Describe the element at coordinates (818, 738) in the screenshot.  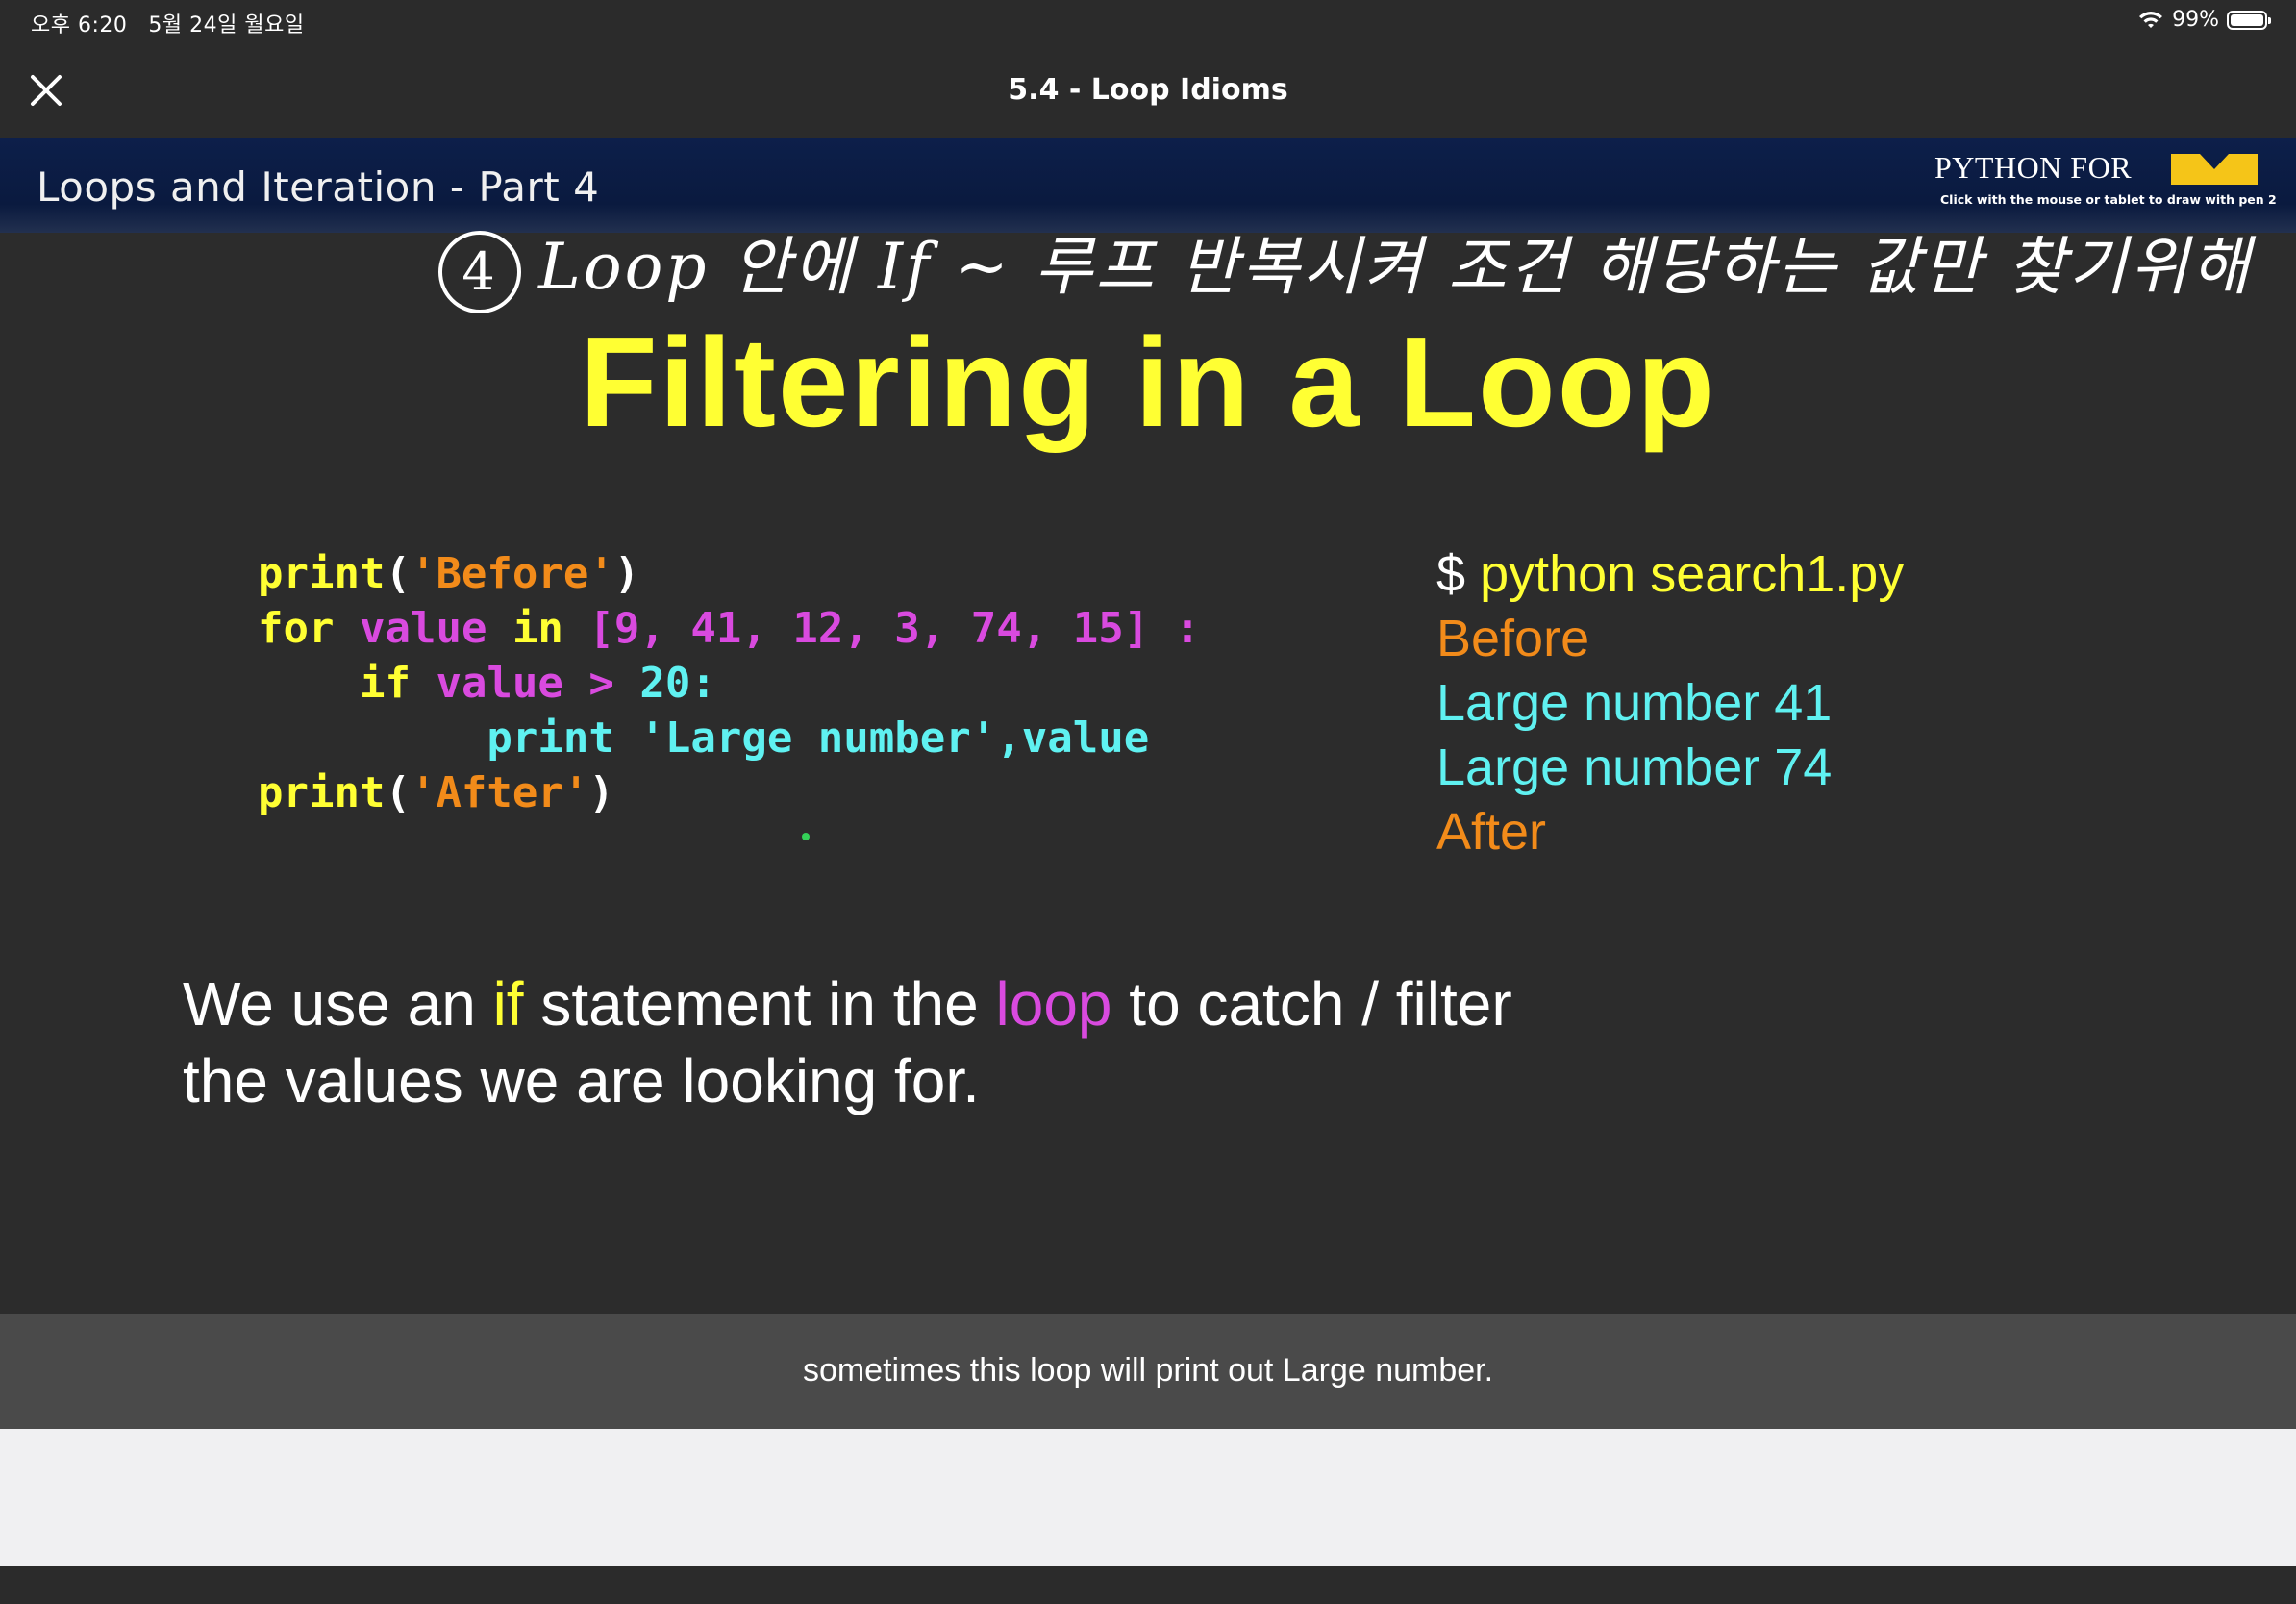
I see `code-token: 'Large number'` at that location.